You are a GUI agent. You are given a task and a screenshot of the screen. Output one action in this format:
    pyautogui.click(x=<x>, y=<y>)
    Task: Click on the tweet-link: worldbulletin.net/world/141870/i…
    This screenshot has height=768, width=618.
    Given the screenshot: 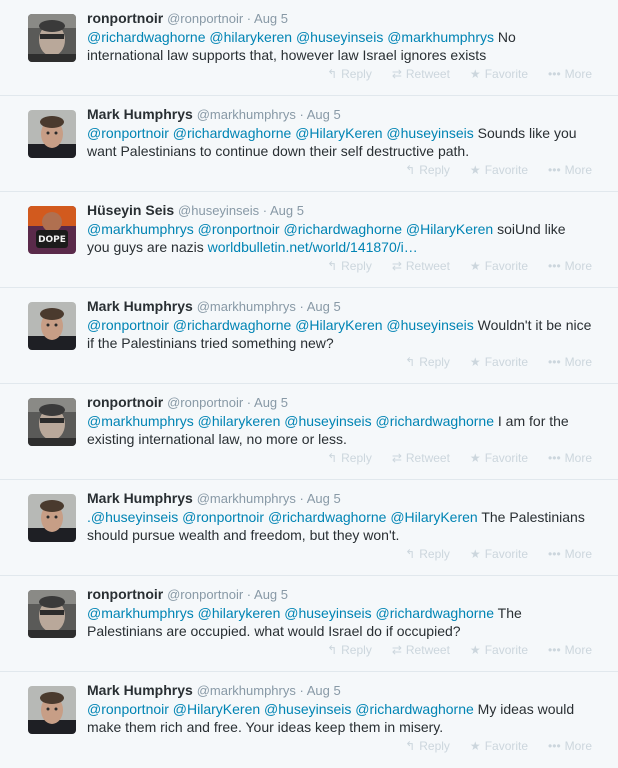 What is the action you would take?
    pyautogui.click(x=313, y=247)
    